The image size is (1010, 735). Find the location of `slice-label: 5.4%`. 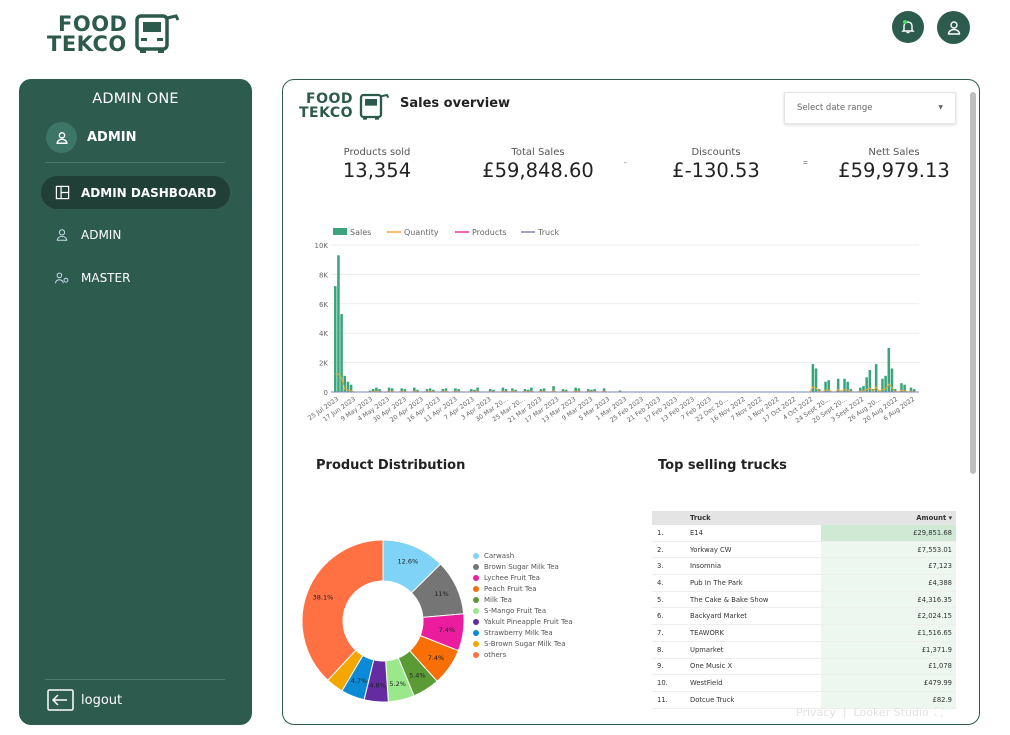

slice-label: 5.4% is located at coordinates (417, 676).